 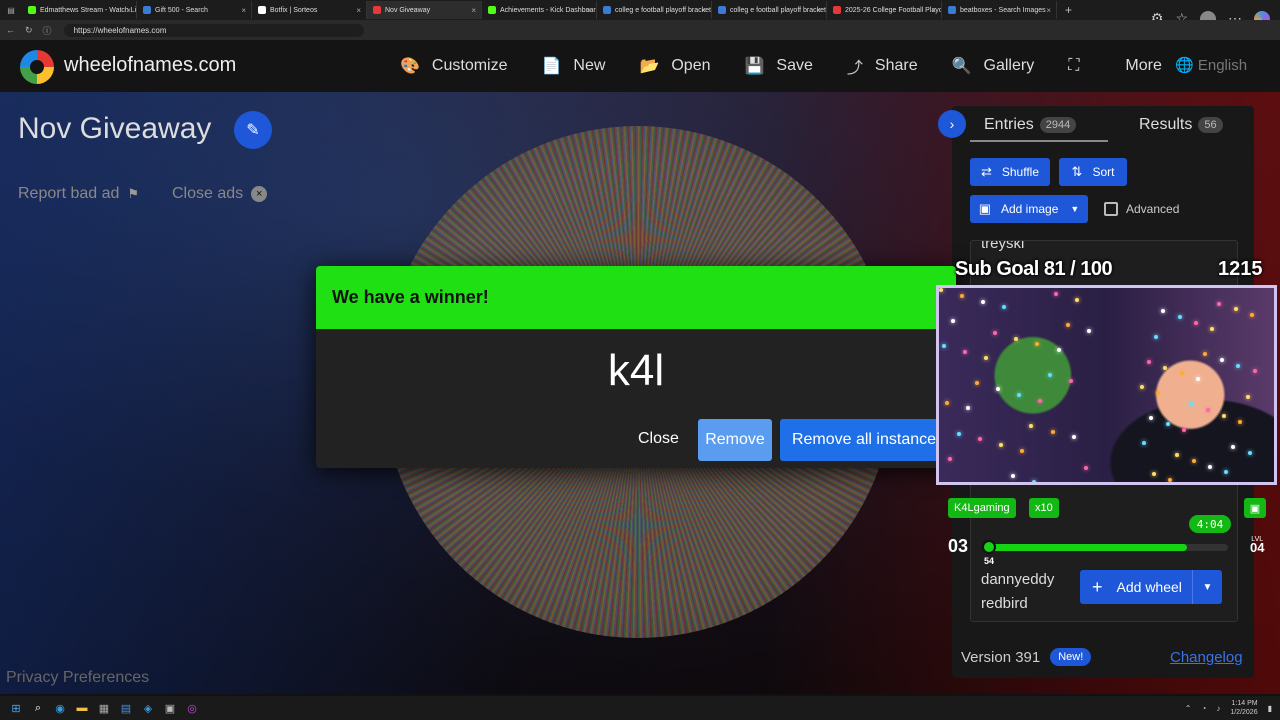 What do you see at coordinates (854, 68) in the screenshot?
I see `share-icon: ⤴` at bounding box center [854, 68].